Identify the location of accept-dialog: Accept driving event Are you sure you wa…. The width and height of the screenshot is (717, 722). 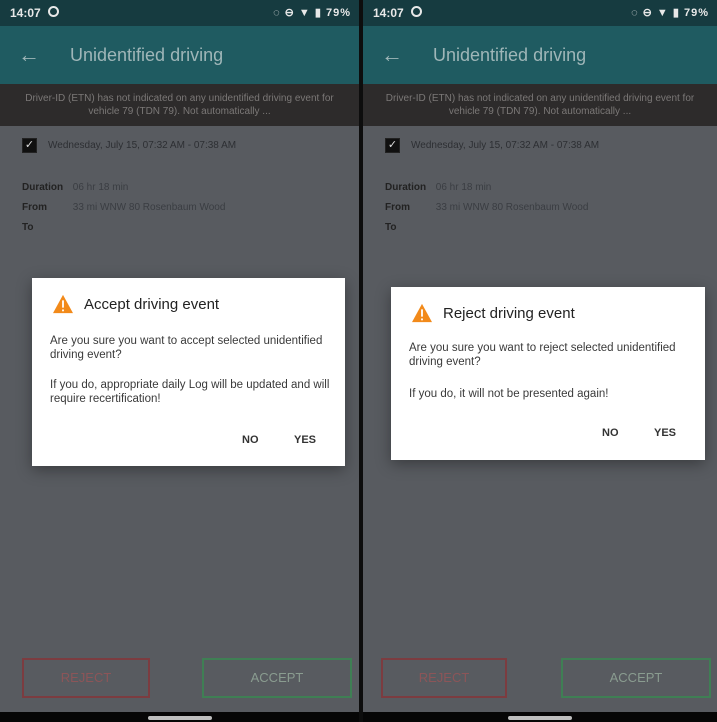
(188, 372).